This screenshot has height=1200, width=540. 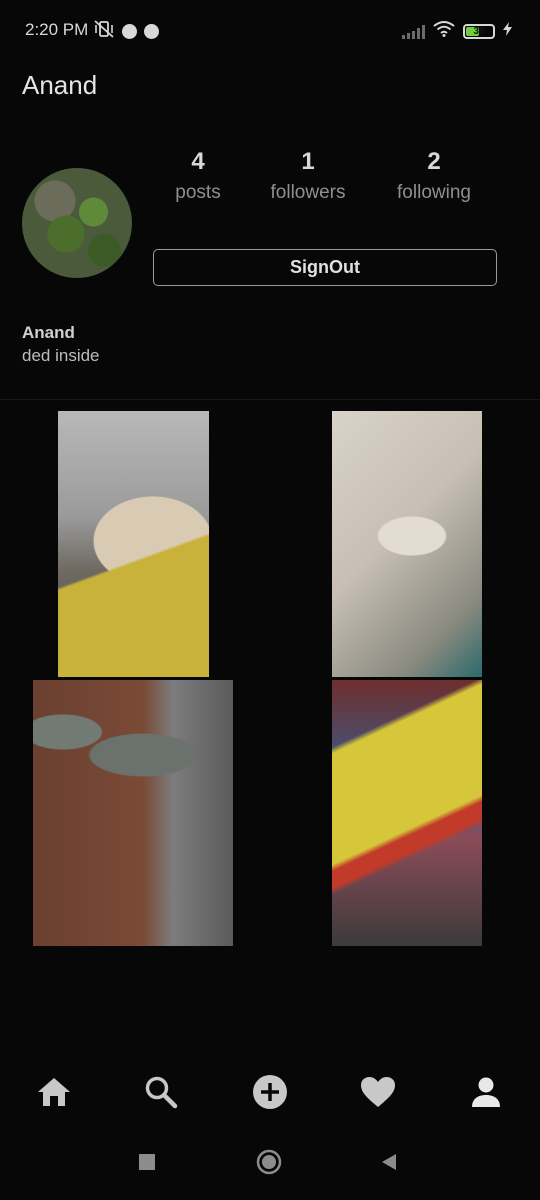 What do you see at coordinates (308, 192) in the screenshot?
I see `followers-label: followers` at bounding box center [308, 192].